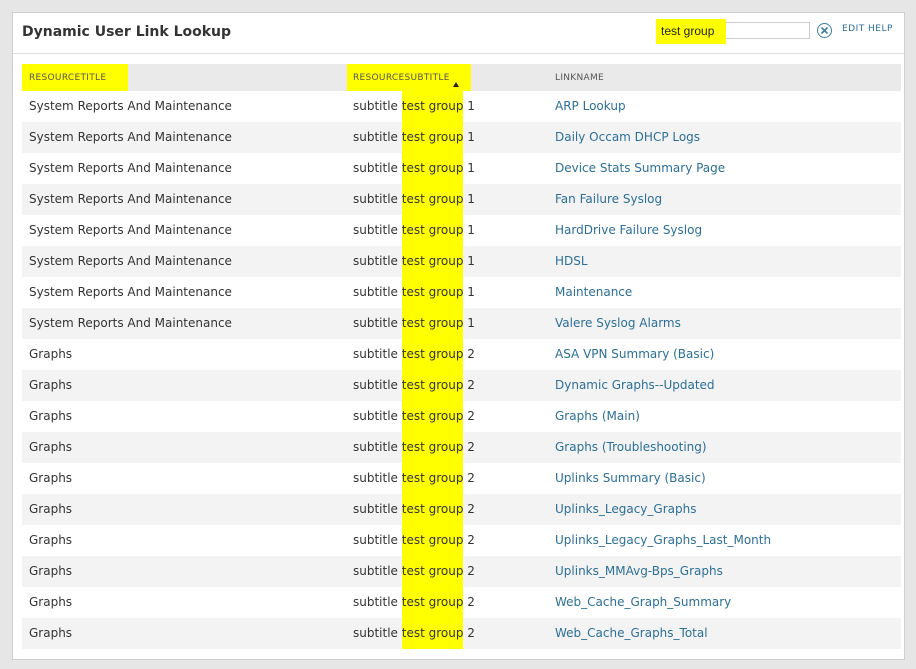  Describe the element at coordinates (824, 30) in the screenshot. I see `close-circle-icon` at that location.